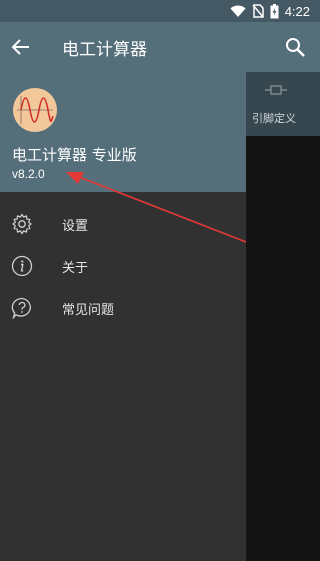  Describe the element at coordinates (274, 10) in the screenshot. I see `battery-icon` at that location.